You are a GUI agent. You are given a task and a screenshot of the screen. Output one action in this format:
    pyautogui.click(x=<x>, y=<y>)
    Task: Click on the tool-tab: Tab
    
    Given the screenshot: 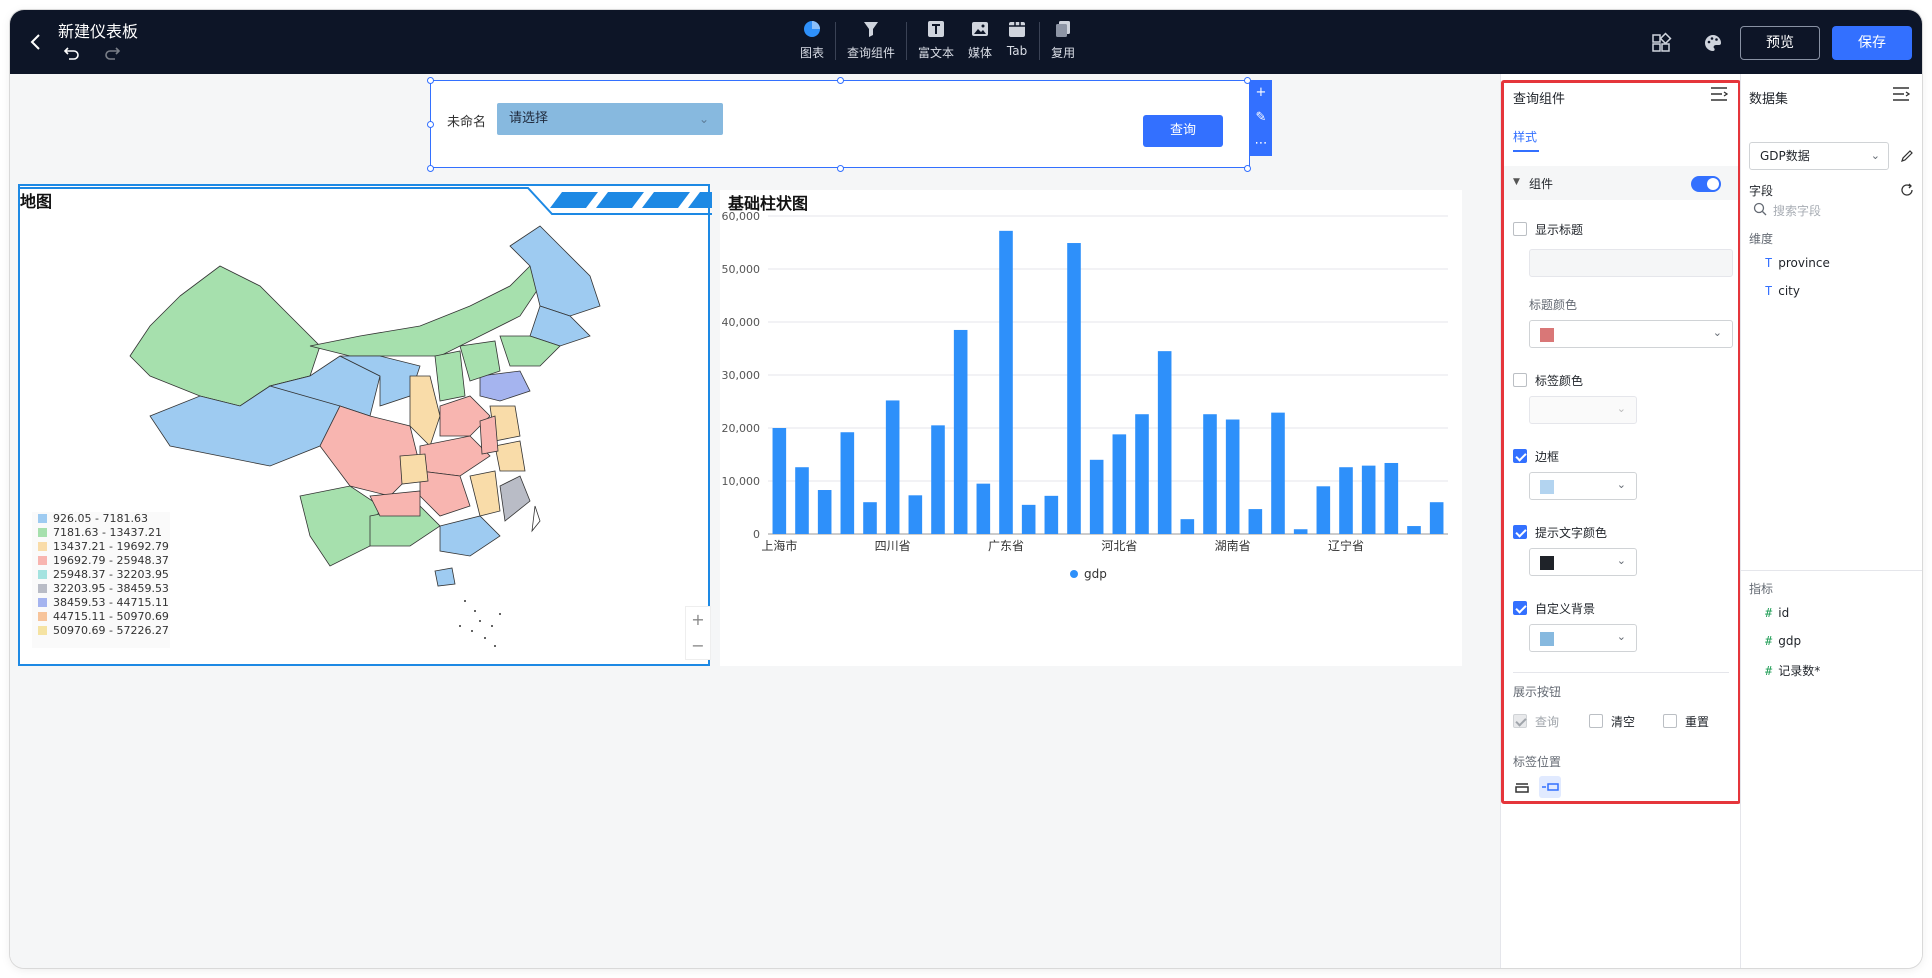 What is the action you would take?
    pyautogui.click(x=1017, y=38)
    